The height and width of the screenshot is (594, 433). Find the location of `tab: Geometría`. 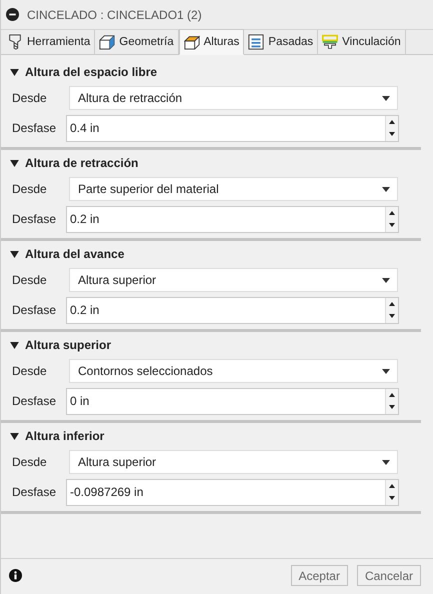

tab: Geometría is located at coordinates (137, 42).